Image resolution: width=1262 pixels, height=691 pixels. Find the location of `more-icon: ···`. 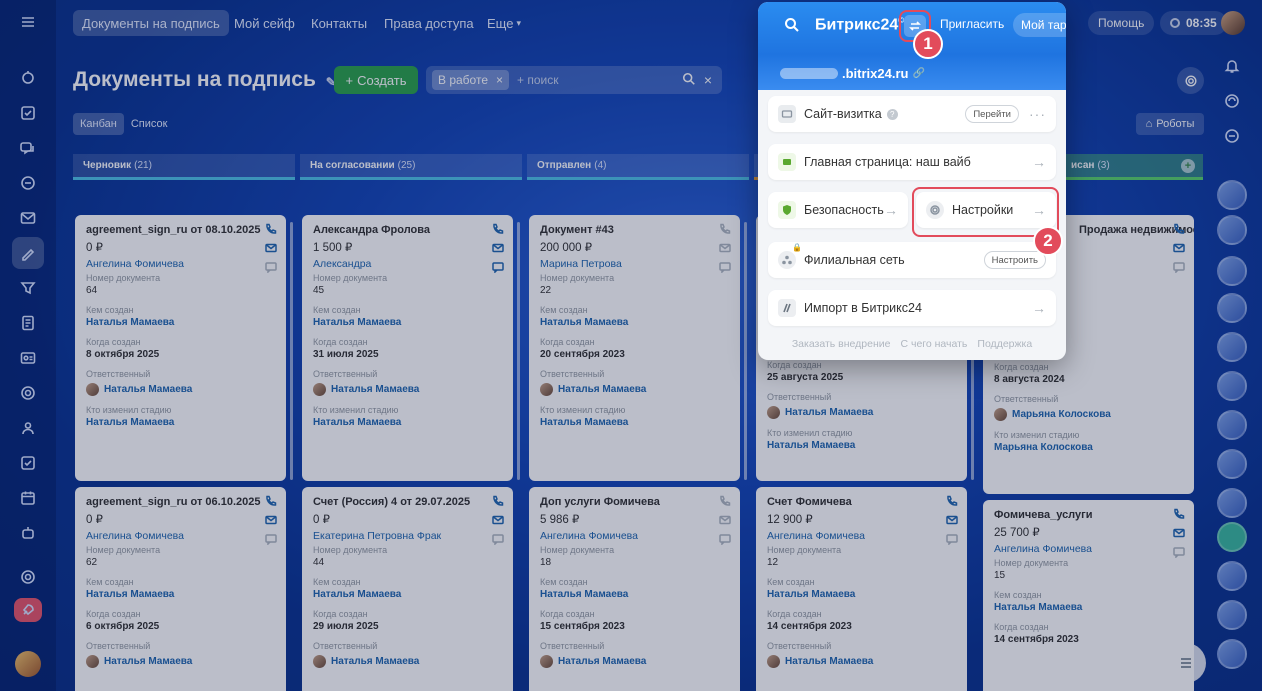

more-icon: ··· is located at coordinates (1037, 114).